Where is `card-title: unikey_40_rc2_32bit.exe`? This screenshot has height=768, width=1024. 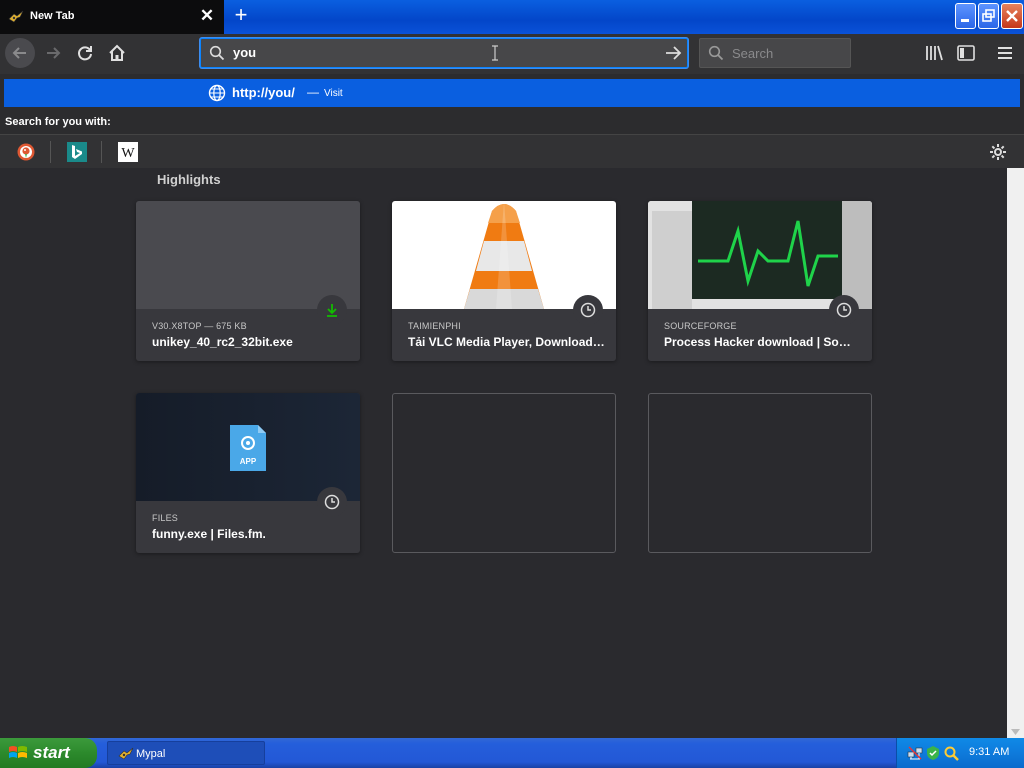
card-title: unikey_40_rc2_32bit.exe is located at coordinates (222, 342).